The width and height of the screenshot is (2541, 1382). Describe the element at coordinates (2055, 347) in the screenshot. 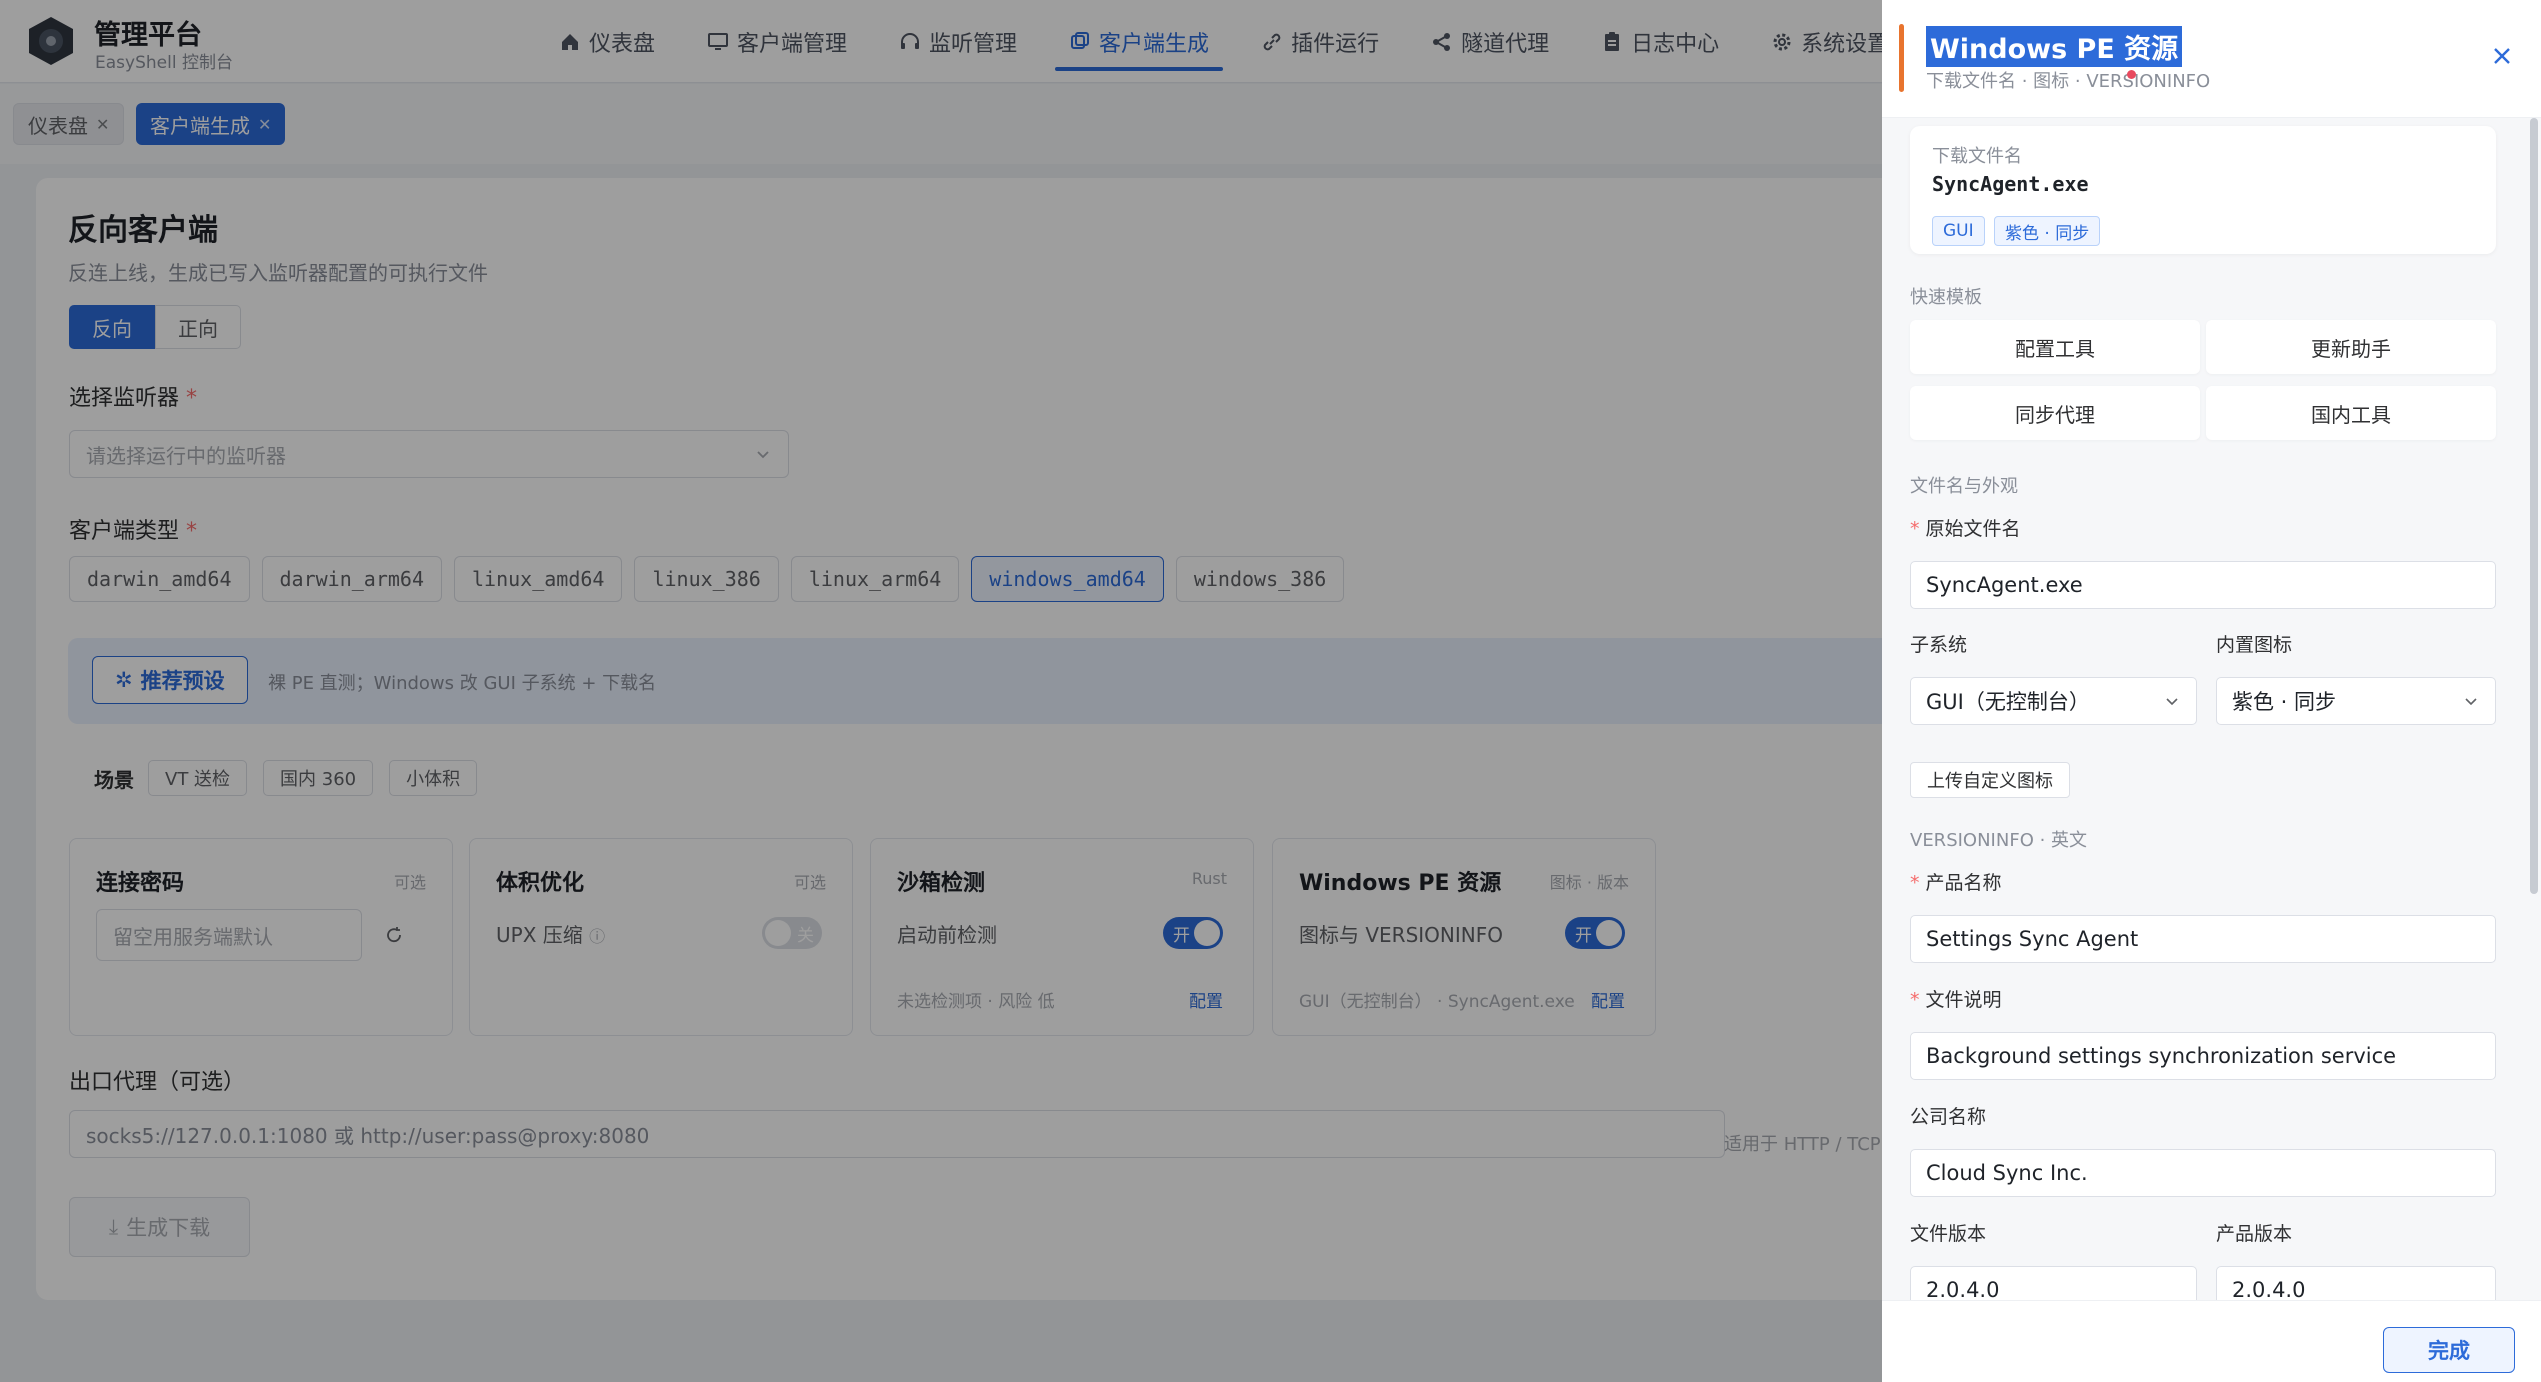

I see `template-config-tool: 配置工具` at that location.